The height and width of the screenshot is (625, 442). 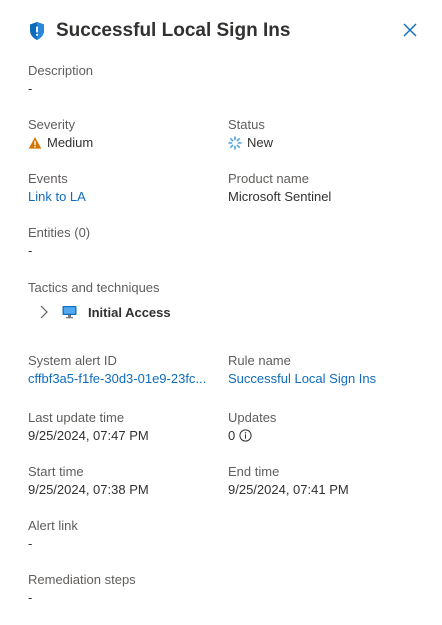 I want to click on status-label: Status, so click(x=246, y=124).